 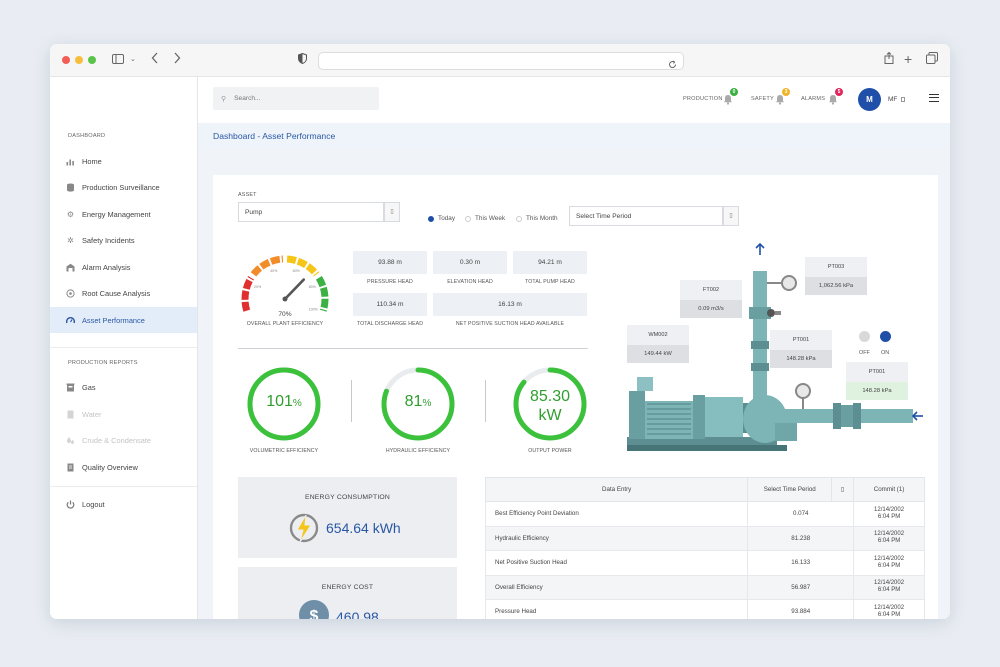 I want to click on pump-on-toggle, so click(x=885, y=336).